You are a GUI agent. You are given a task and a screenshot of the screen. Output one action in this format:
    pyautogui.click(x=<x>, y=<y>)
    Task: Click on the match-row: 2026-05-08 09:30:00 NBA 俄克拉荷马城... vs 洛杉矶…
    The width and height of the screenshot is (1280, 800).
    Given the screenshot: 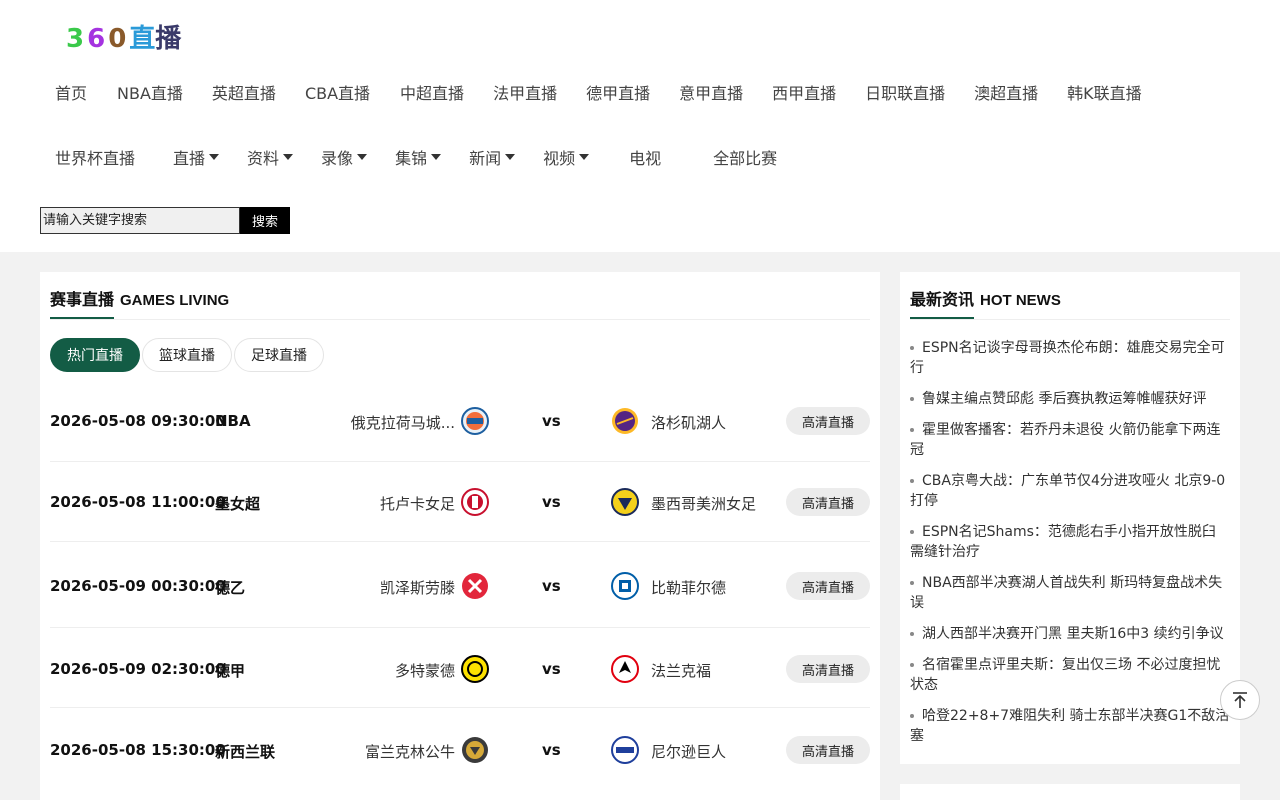 What is the action you would take?
    pyautogui.click(x=460, y=422)
    